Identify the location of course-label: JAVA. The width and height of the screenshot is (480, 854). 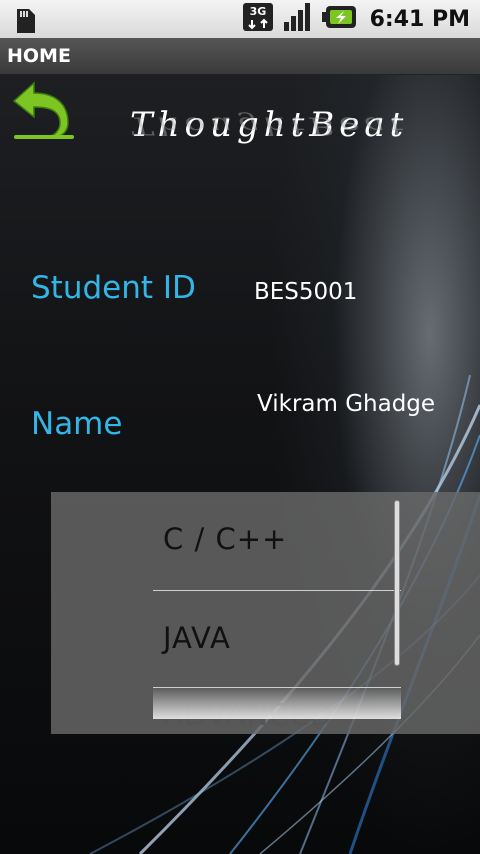
(197, 638).